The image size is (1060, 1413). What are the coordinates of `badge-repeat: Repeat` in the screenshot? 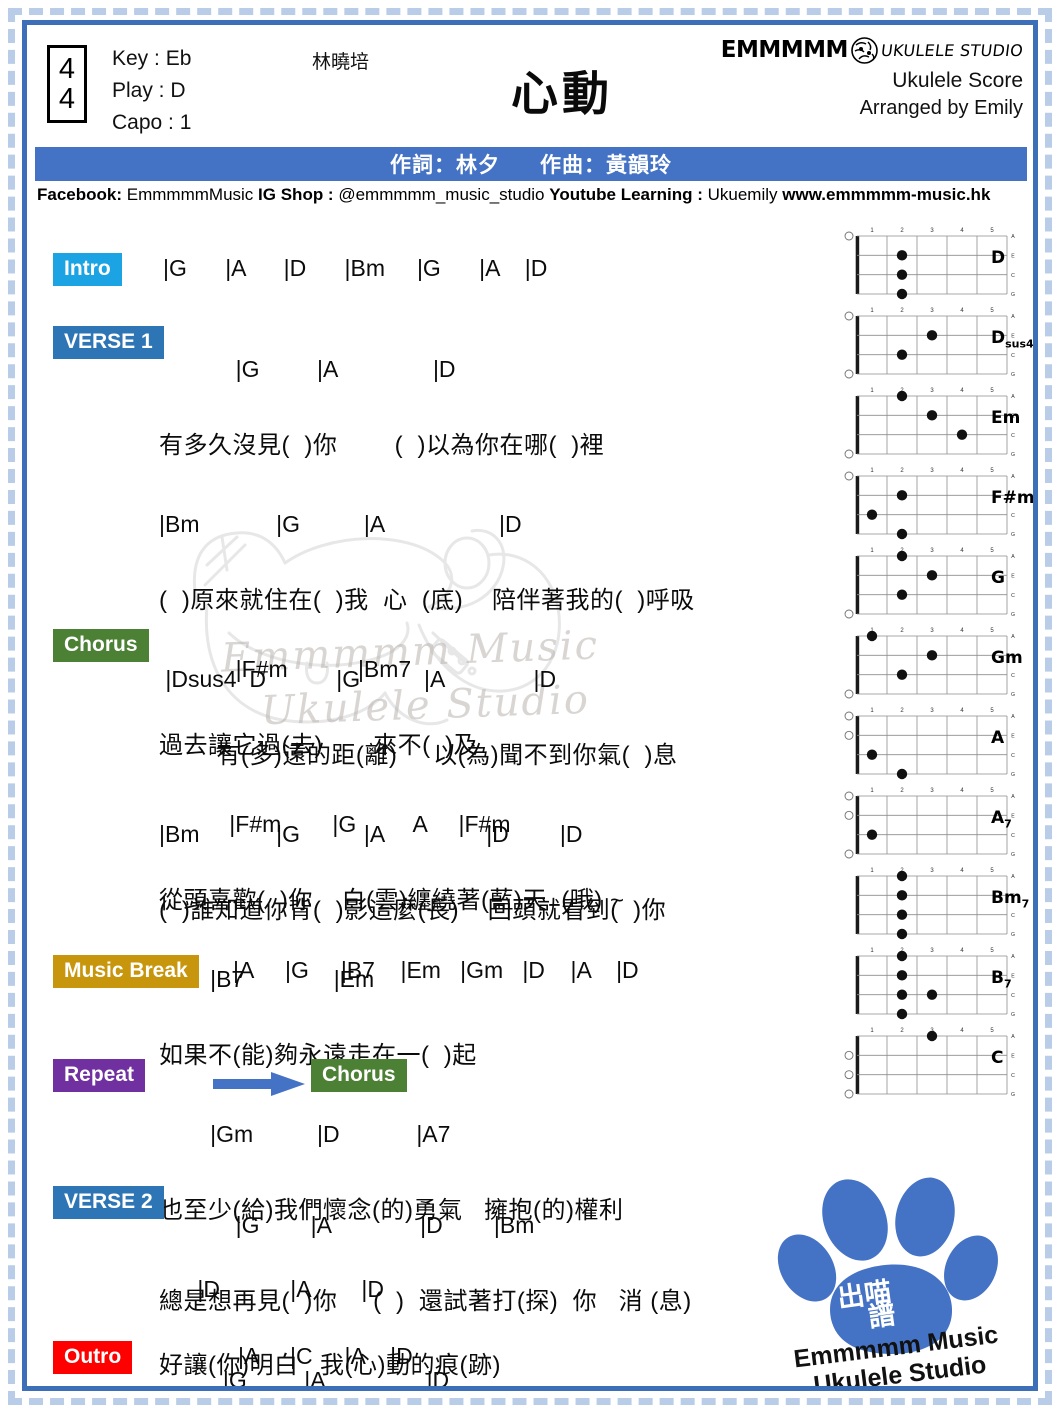 It's located at (99, 1075).